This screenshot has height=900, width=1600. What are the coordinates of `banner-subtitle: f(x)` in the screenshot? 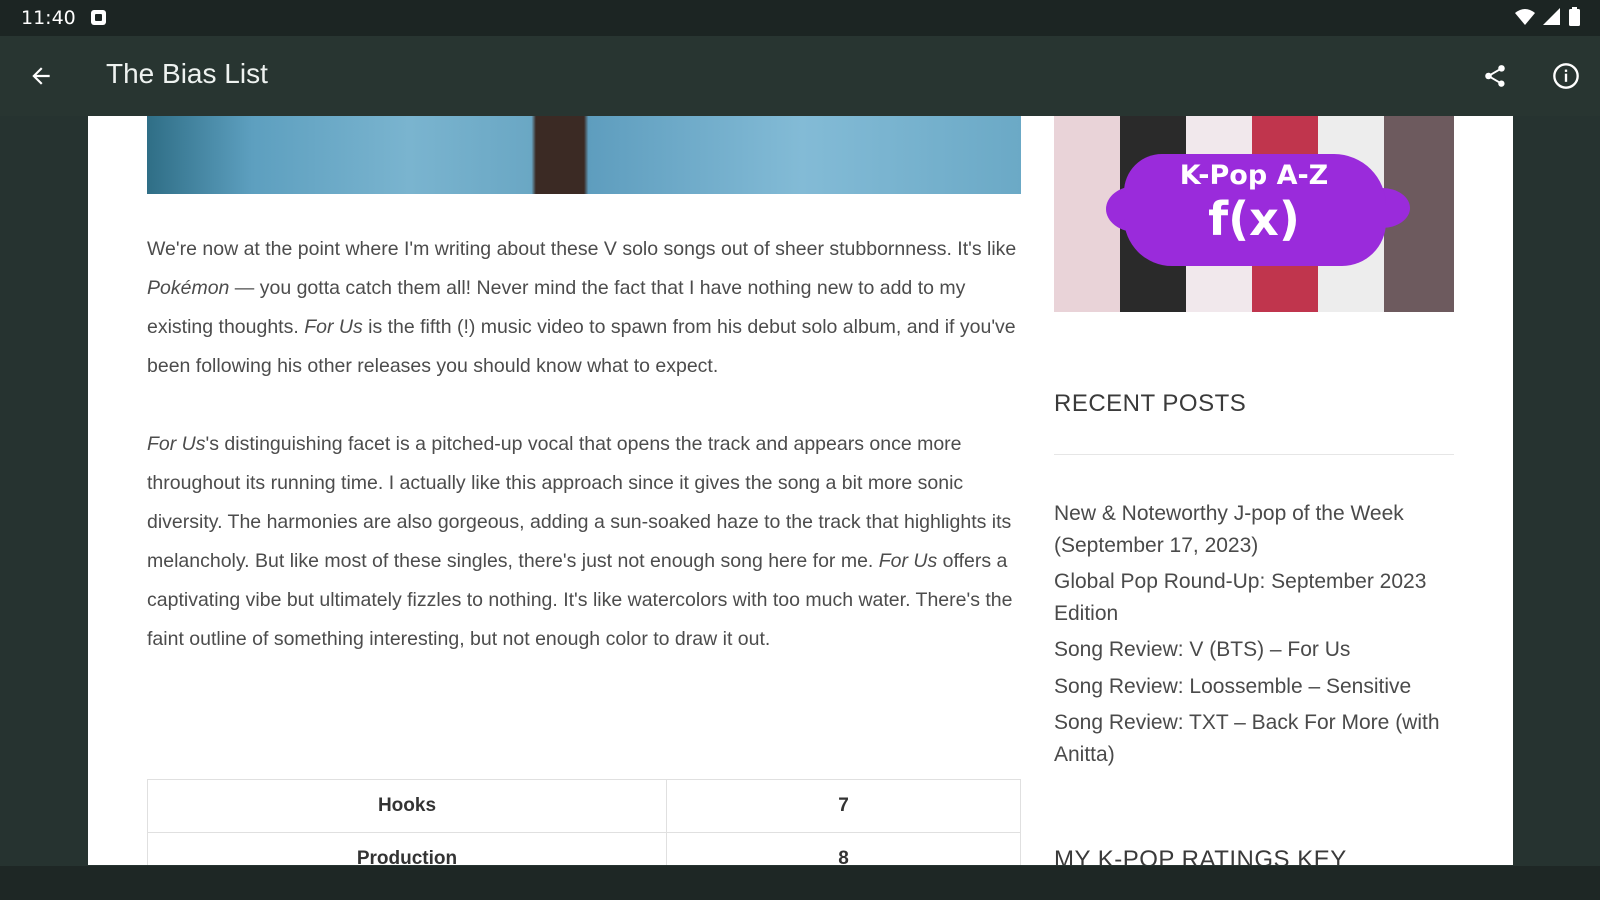 It's located at (1254, 219).